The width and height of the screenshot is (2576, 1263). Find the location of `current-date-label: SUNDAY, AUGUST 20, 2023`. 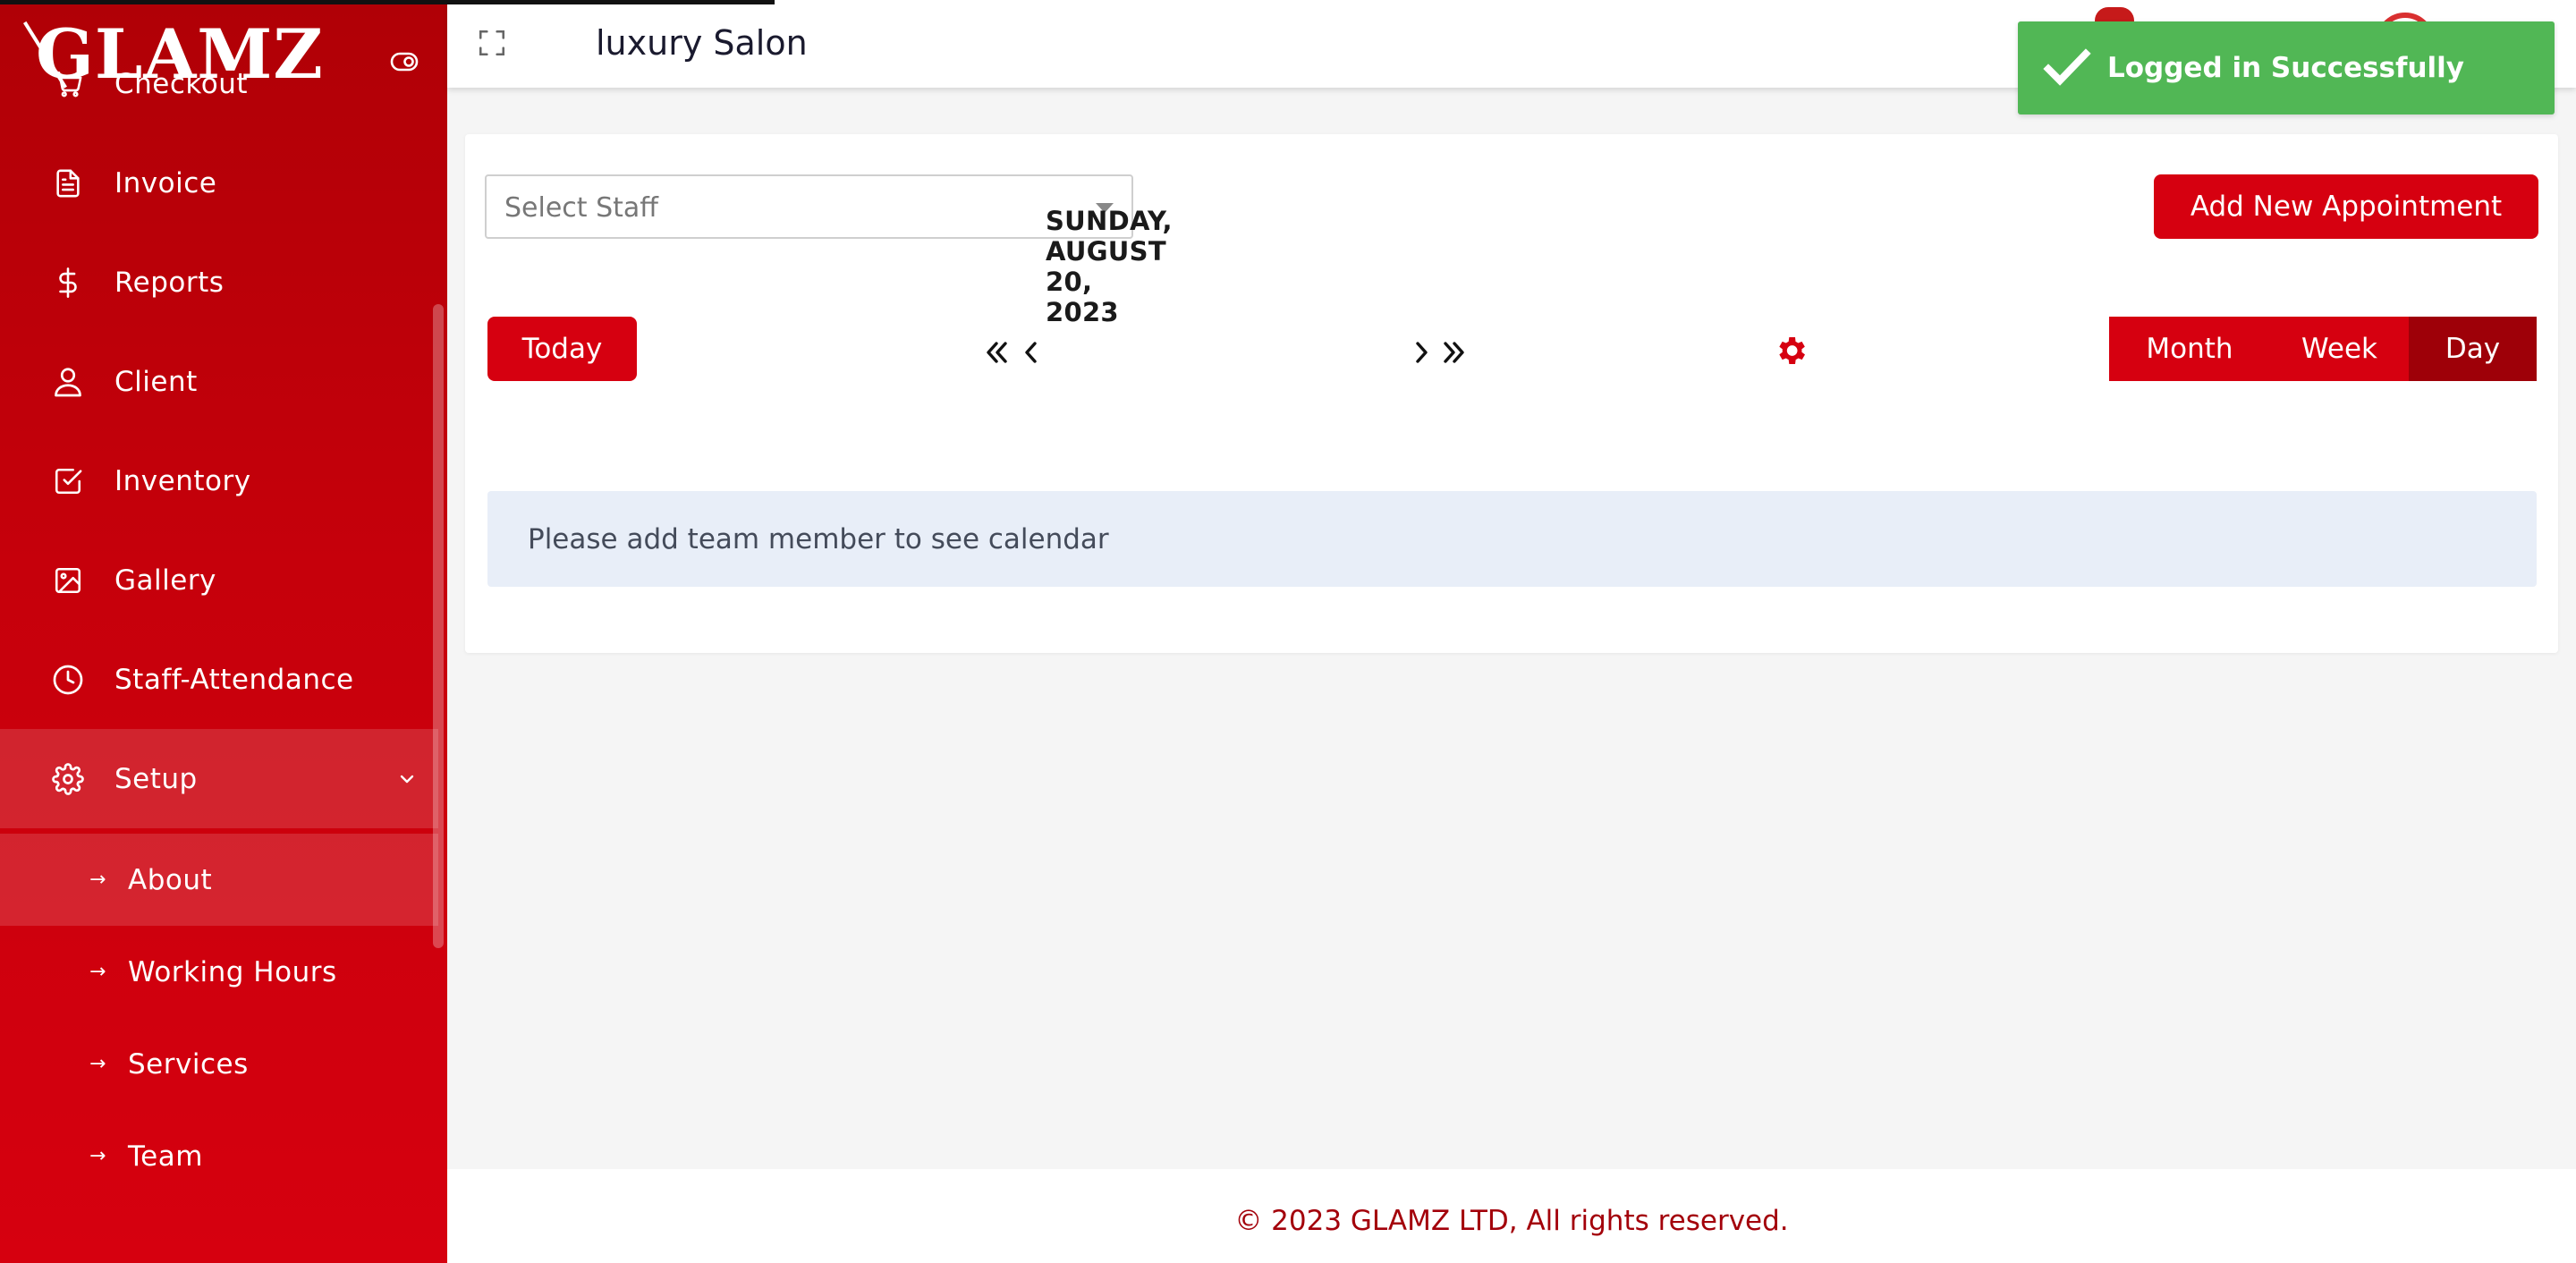

current-date-label: SUNDAY, AUGUST 20, 2023 is located at coordinates (1109, 266).